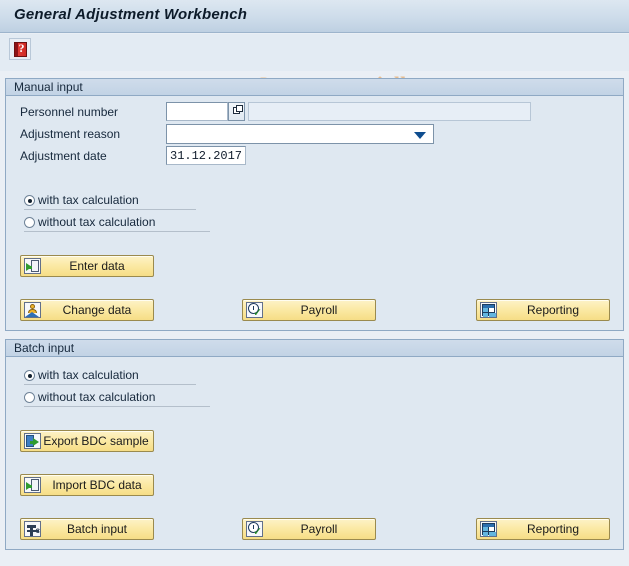 The image size is (629, 566). Describe the element at coordinates (32, 441) in the screenshot. I see `export-document-icon` at that location.